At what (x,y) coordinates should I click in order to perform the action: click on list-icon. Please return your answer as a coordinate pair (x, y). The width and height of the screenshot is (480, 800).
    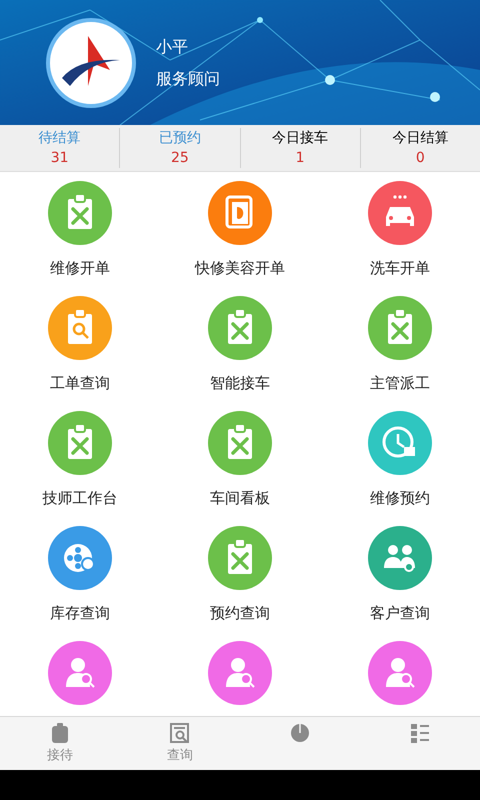
    Looking at the image, I should click on (420, 733).